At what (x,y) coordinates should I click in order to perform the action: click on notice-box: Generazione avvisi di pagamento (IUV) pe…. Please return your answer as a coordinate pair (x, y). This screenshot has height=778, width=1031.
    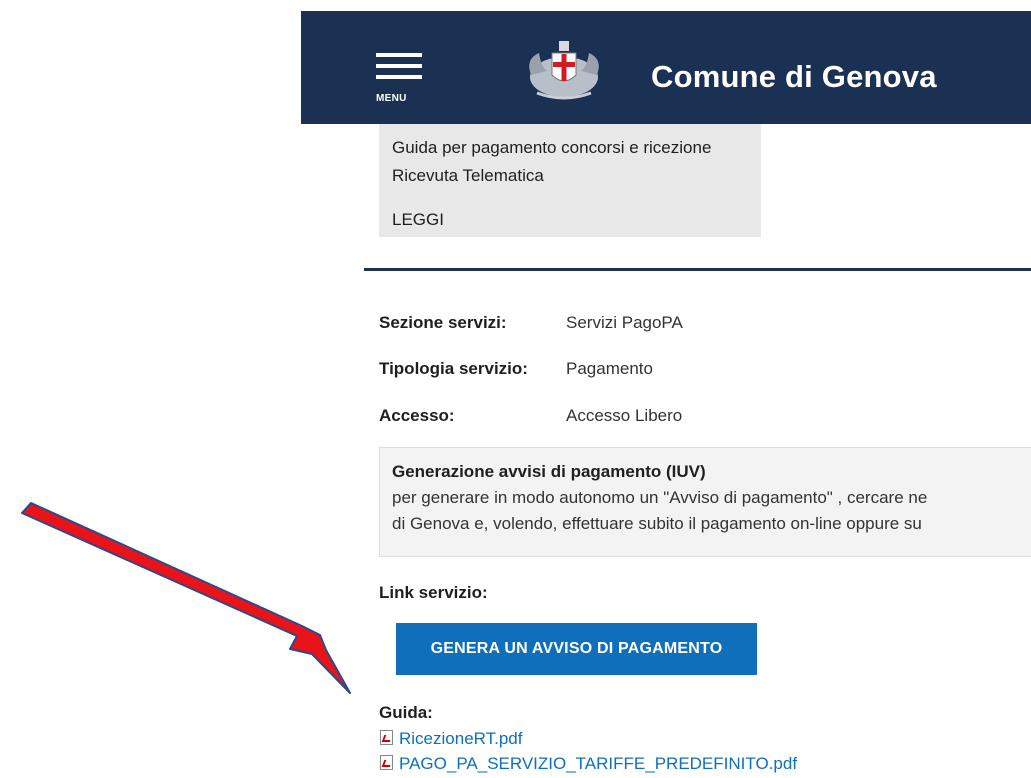
    Looking at the image, I should click on (705, 502).